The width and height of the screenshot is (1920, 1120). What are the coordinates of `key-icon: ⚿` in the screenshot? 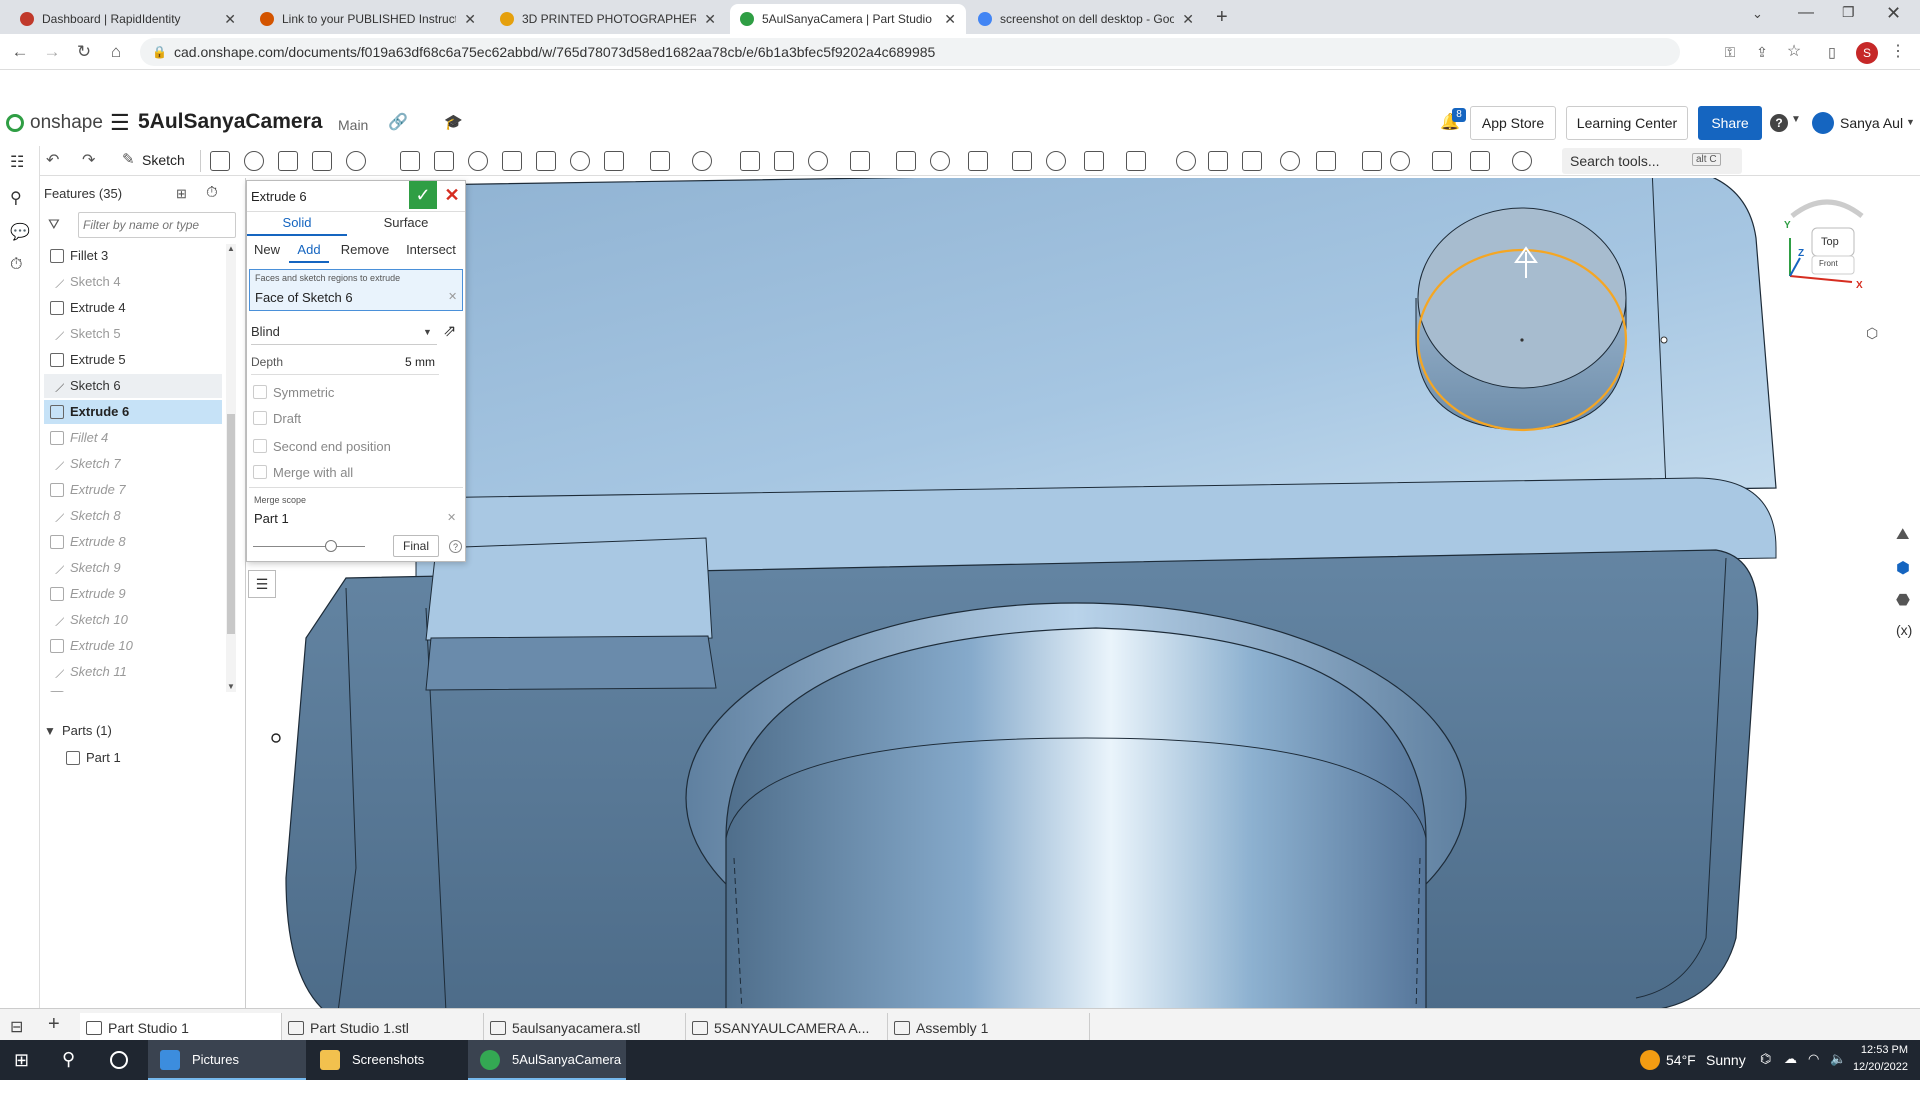 It's located at (1730, 52).